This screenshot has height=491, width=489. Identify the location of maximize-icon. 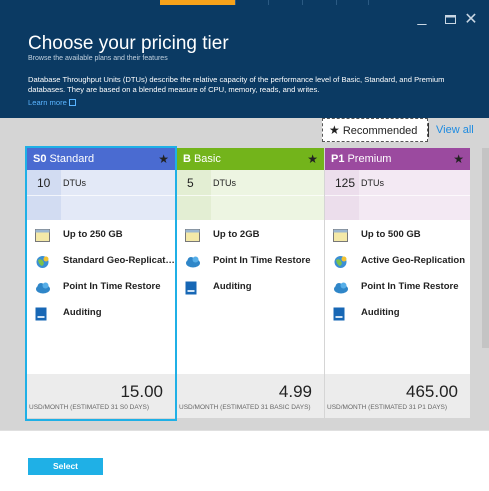
(450, 20).